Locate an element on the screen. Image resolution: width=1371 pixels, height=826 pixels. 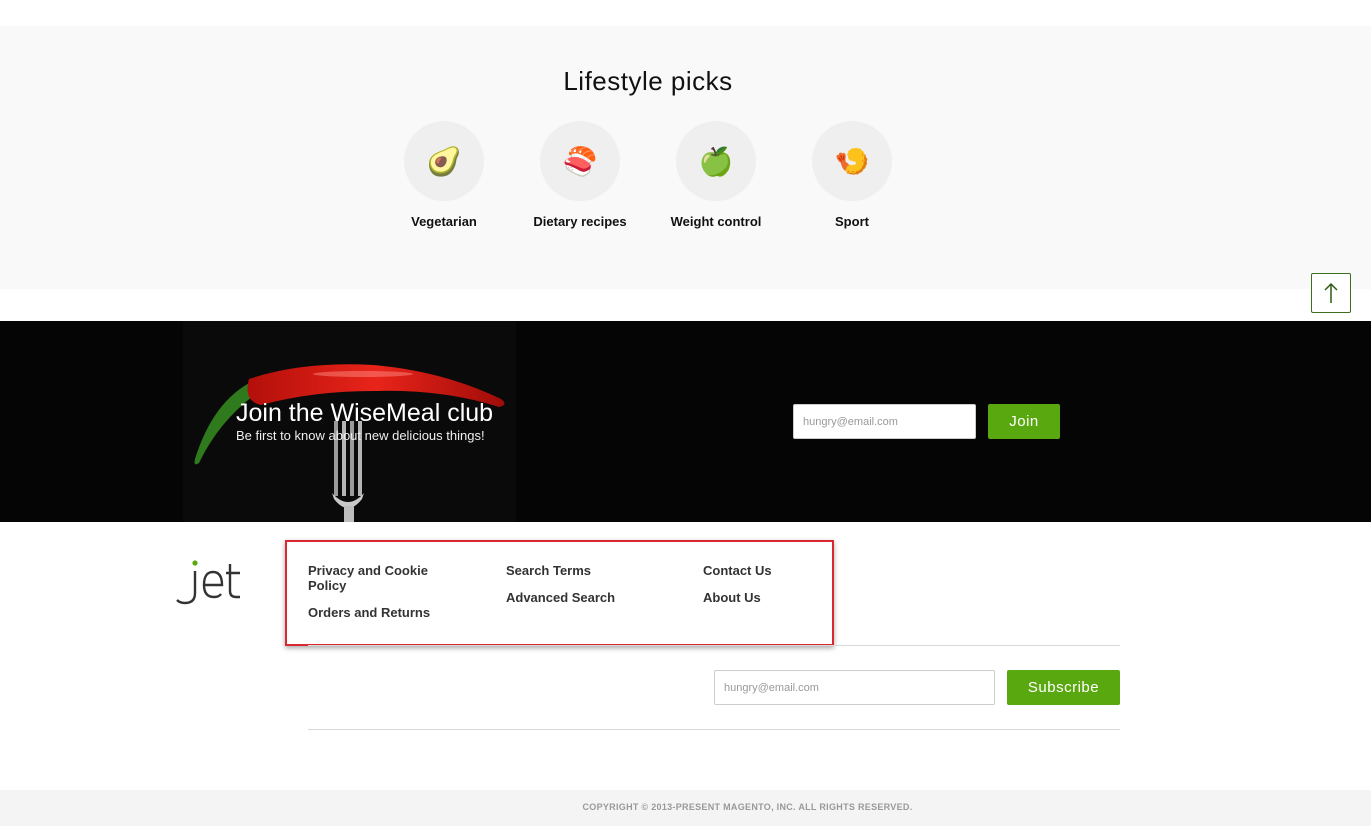
pick-weight-control: 🍏 Weight control is located at coordinates (716, 175).